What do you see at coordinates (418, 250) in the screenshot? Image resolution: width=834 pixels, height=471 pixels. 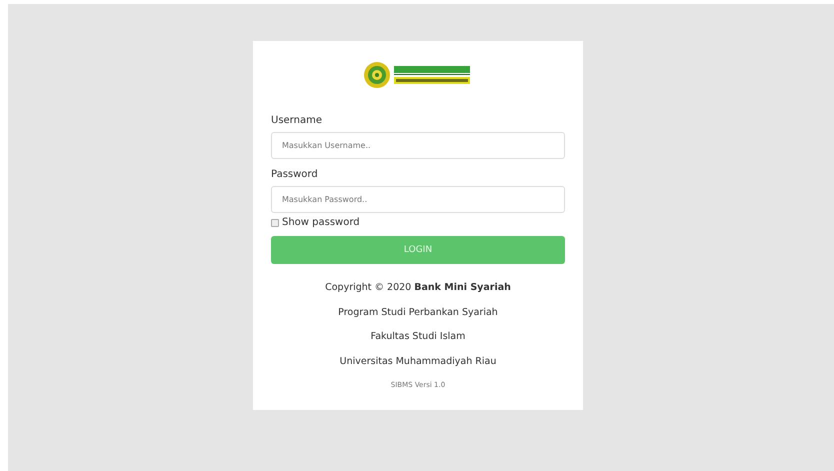 I see `login-button: LOGIN` at bounding box center [418, 250].